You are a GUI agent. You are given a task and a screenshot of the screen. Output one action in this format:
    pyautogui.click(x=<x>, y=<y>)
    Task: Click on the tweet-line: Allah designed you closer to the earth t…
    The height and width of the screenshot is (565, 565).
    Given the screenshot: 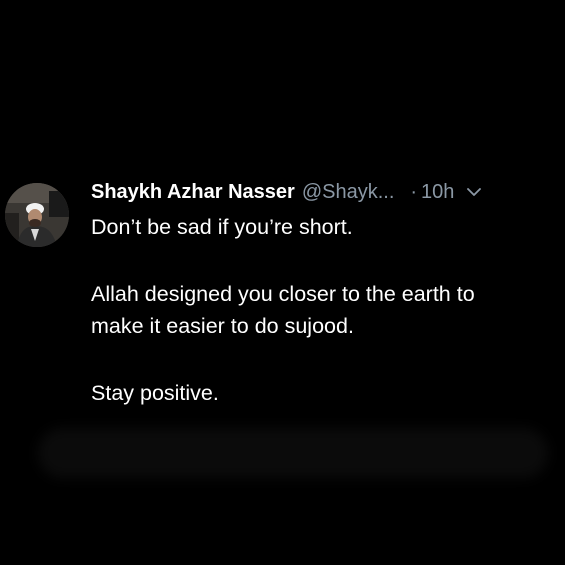 What is the action you would take?
    pyautogui.click(x=283, y=294)
    